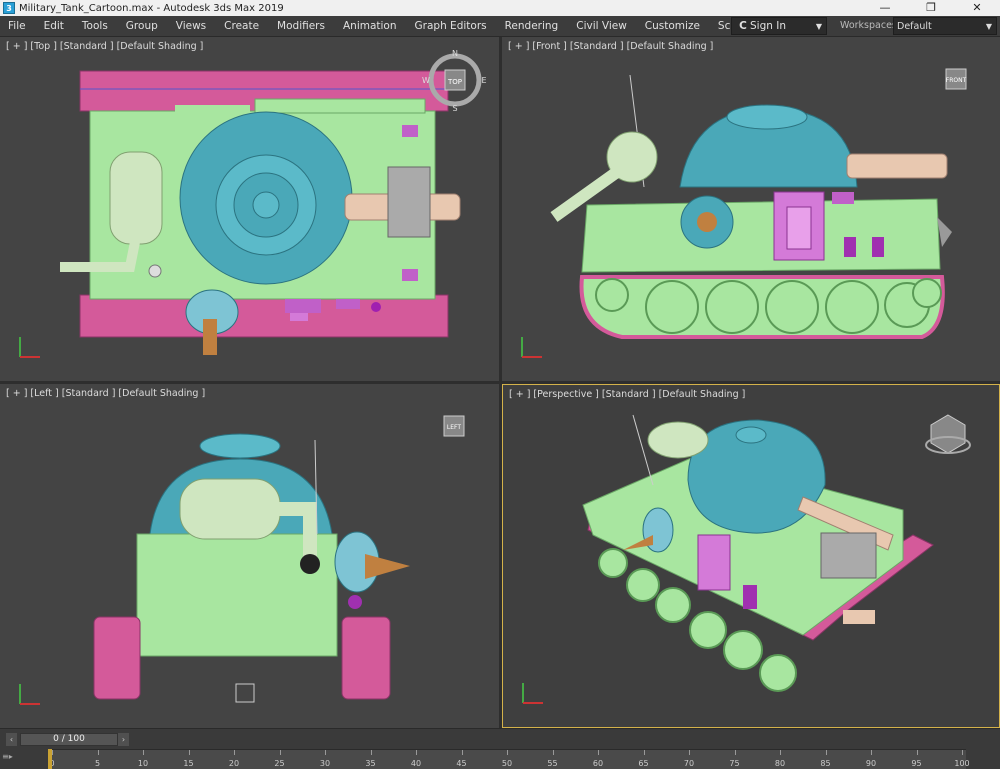 The width and height of the screenshot is (1000, 769). Describe the element at coordinates (454, 427) in the screenshot. I see `viewcube-label: LEFT` at that location.